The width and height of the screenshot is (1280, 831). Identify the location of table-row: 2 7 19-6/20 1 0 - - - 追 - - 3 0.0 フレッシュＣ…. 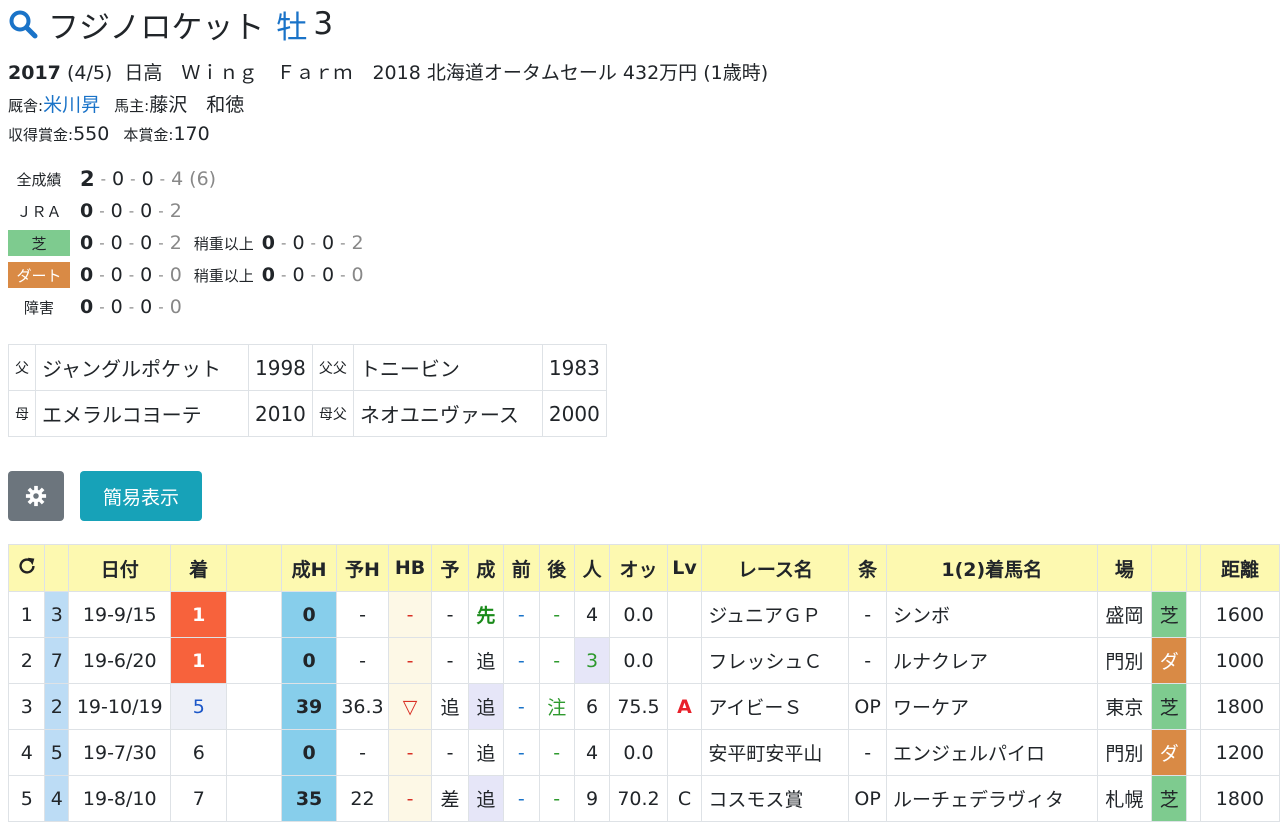
(643, 660).